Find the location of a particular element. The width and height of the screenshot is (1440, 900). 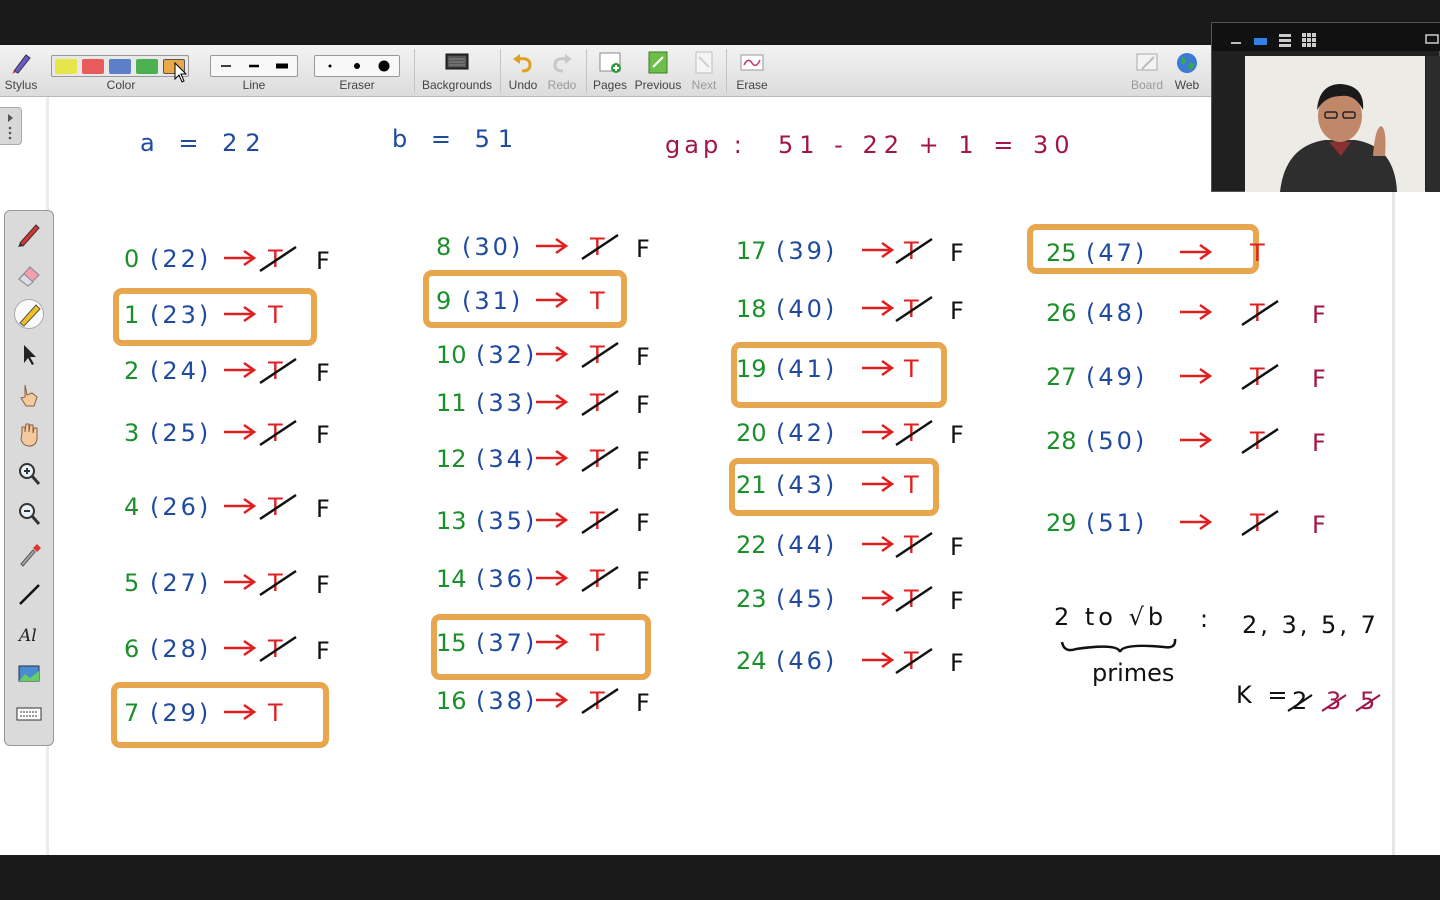

entry-row: 23 (45) T F is located at coordinates (850, 600).